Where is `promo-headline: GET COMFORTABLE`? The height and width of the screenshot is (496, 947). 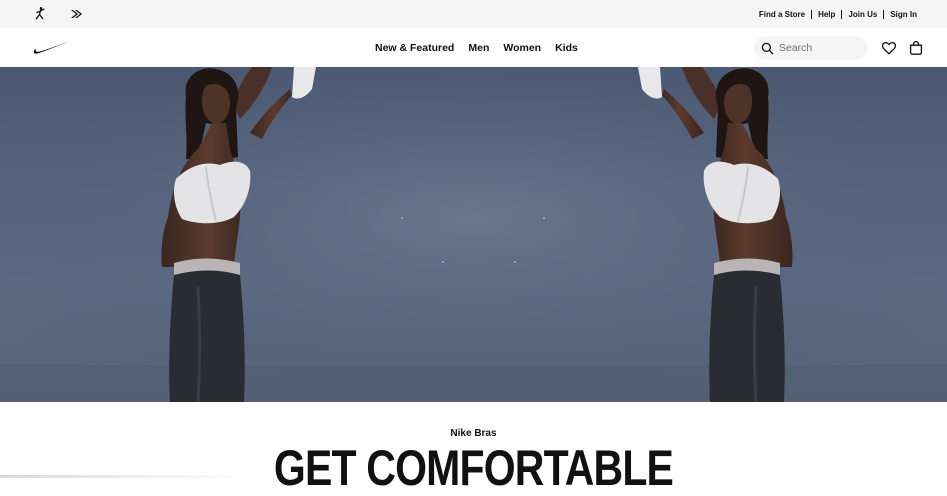 promo-headline: GET COMFORTABLE is located at coordinates (473, 468).